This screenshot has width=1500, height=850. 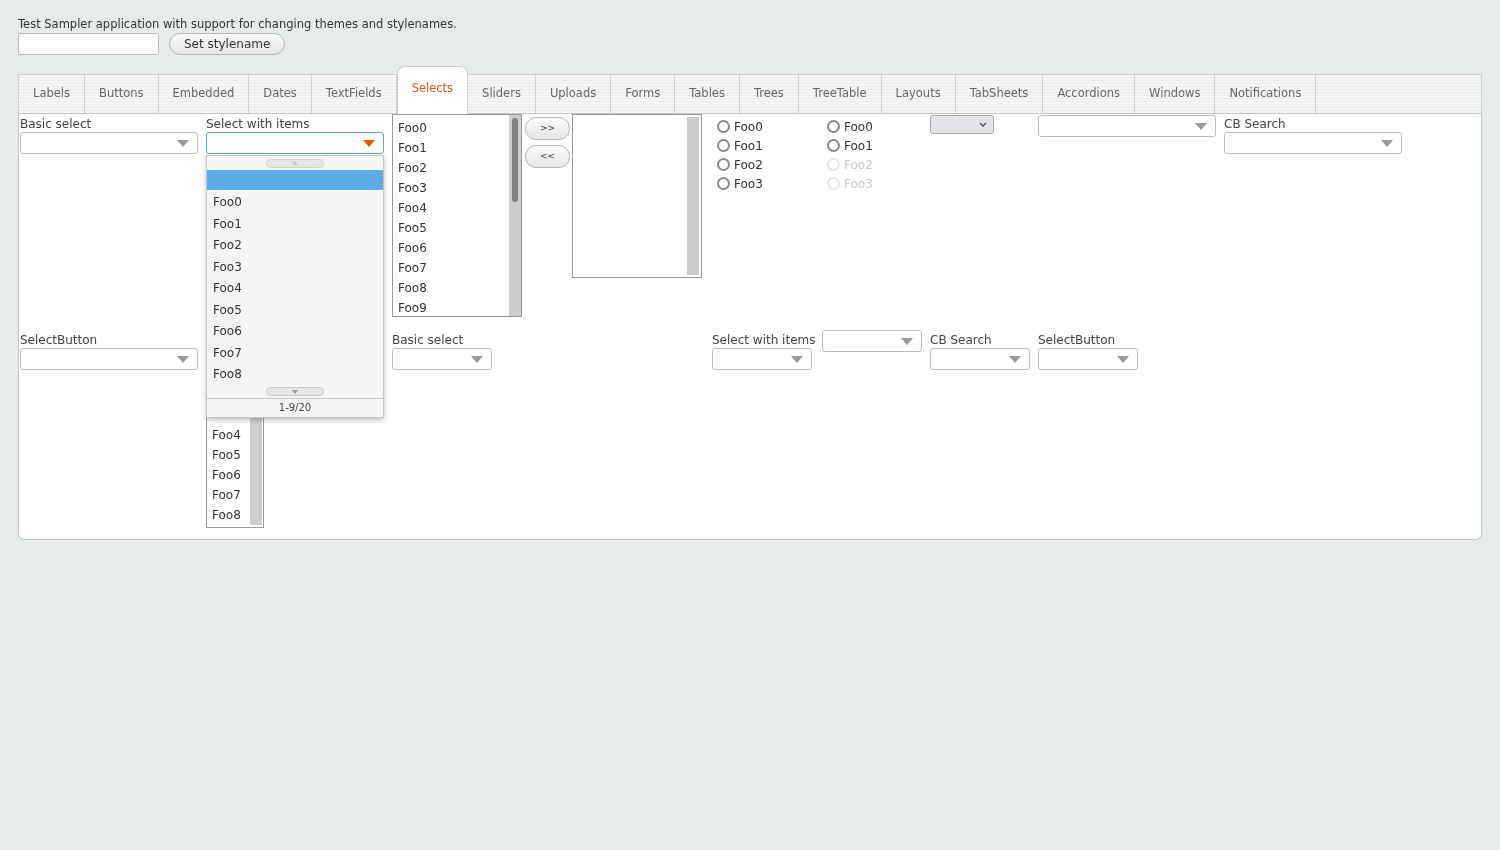 What do you see at coordinates (238, 24) in the screenshot?
I see `description-text: Test Sampler application with support for changing themes and stylenames.` at bounding box center [238, 24].